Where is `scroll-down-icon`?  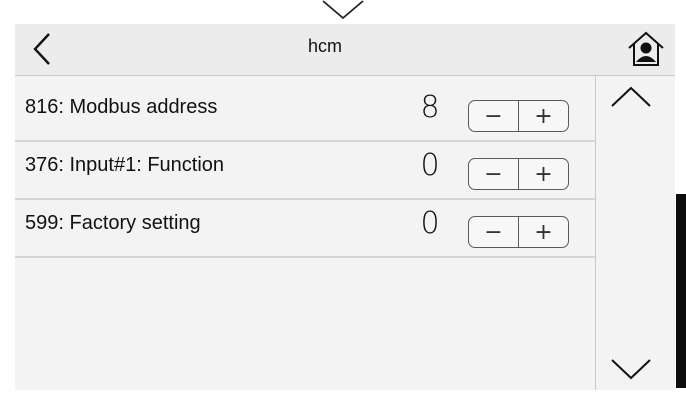 scroll-down-icon is located at coordinates (631, 369).